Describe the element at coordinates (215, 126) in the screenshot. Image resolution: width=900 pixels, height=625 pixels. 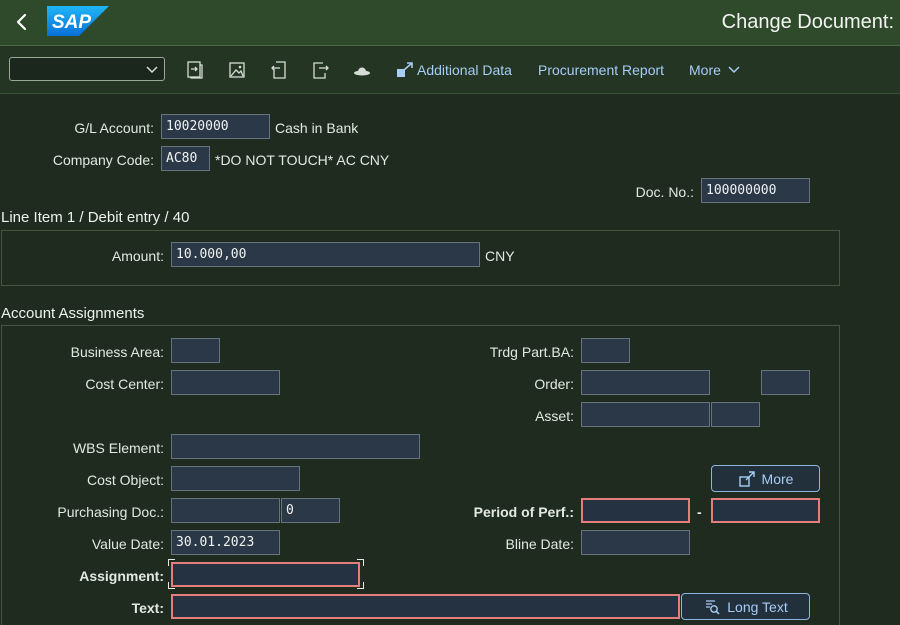
I see `gl-account-field: 10020000` at that location.